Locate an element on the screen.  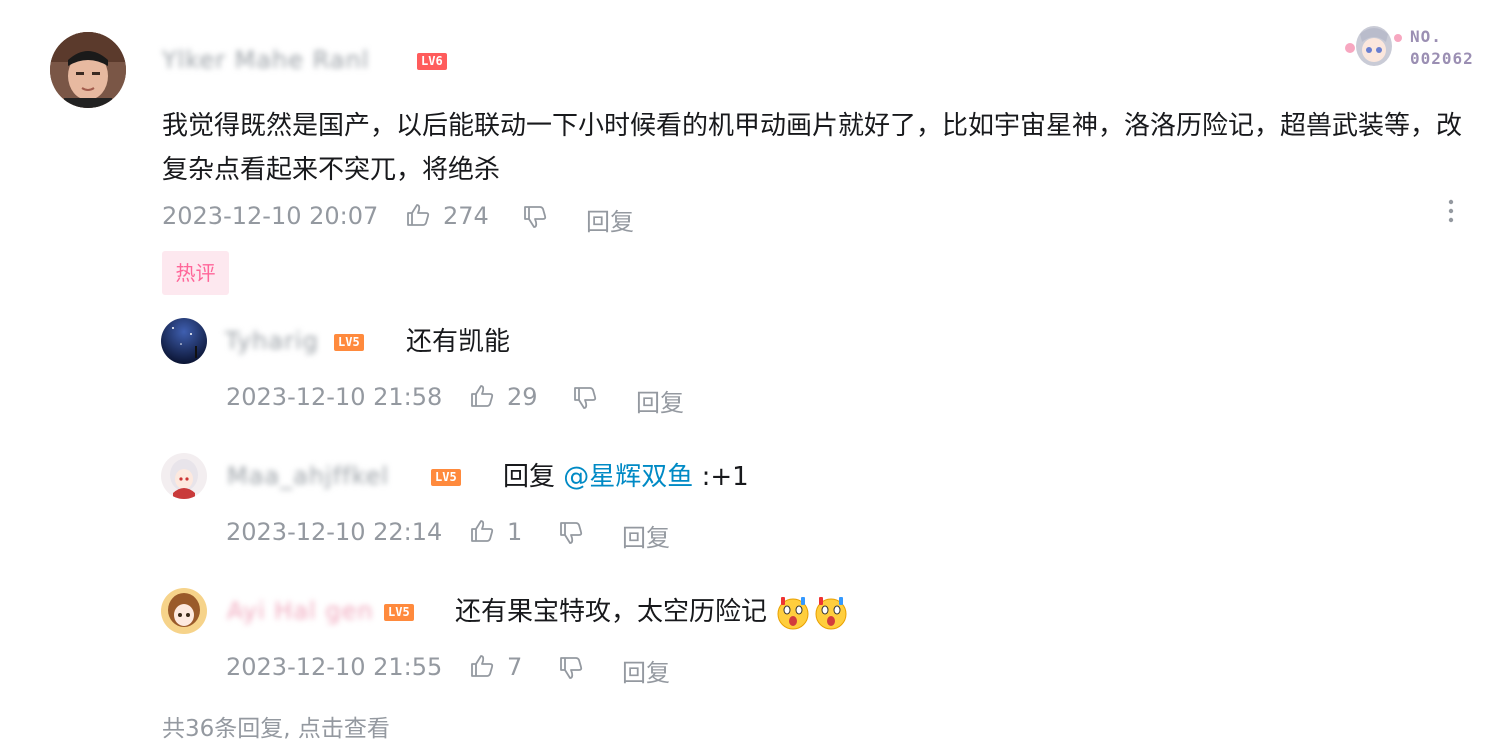
hot-comment-tag: 热评 is located at coordinates (195, 273).